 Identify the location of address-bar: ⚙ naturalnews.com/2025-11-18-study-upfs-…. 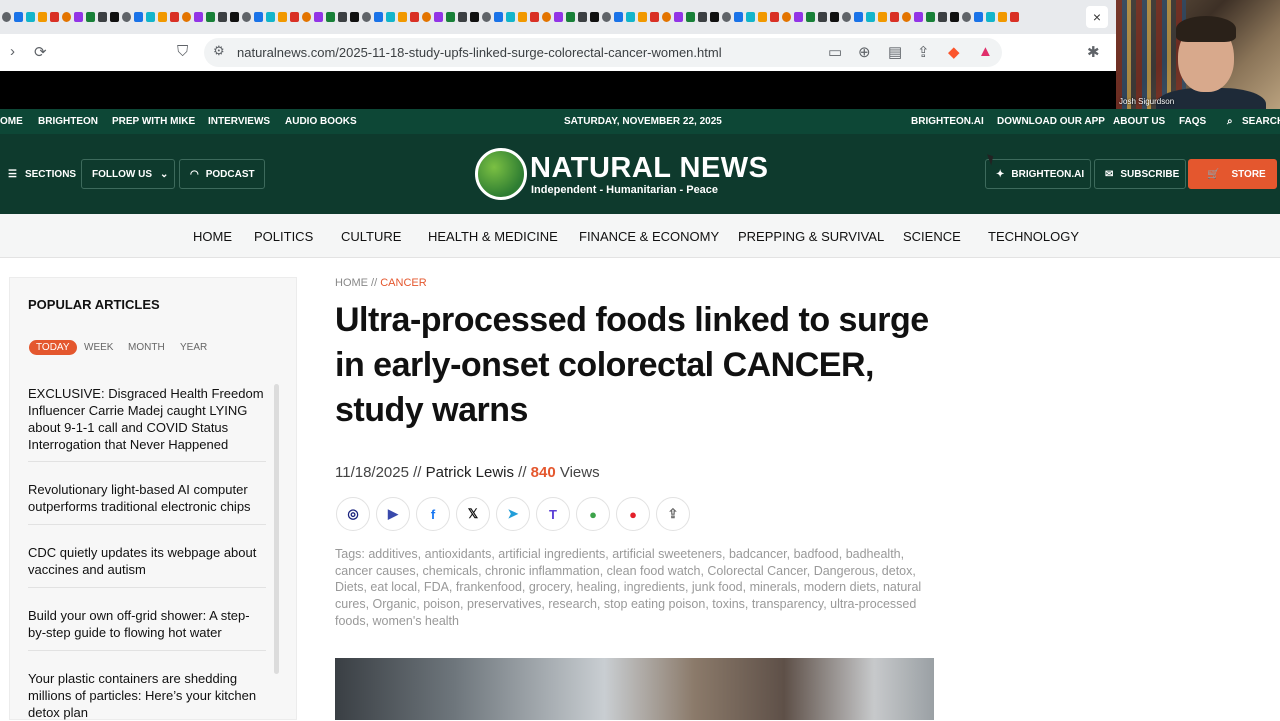
(603, 52).